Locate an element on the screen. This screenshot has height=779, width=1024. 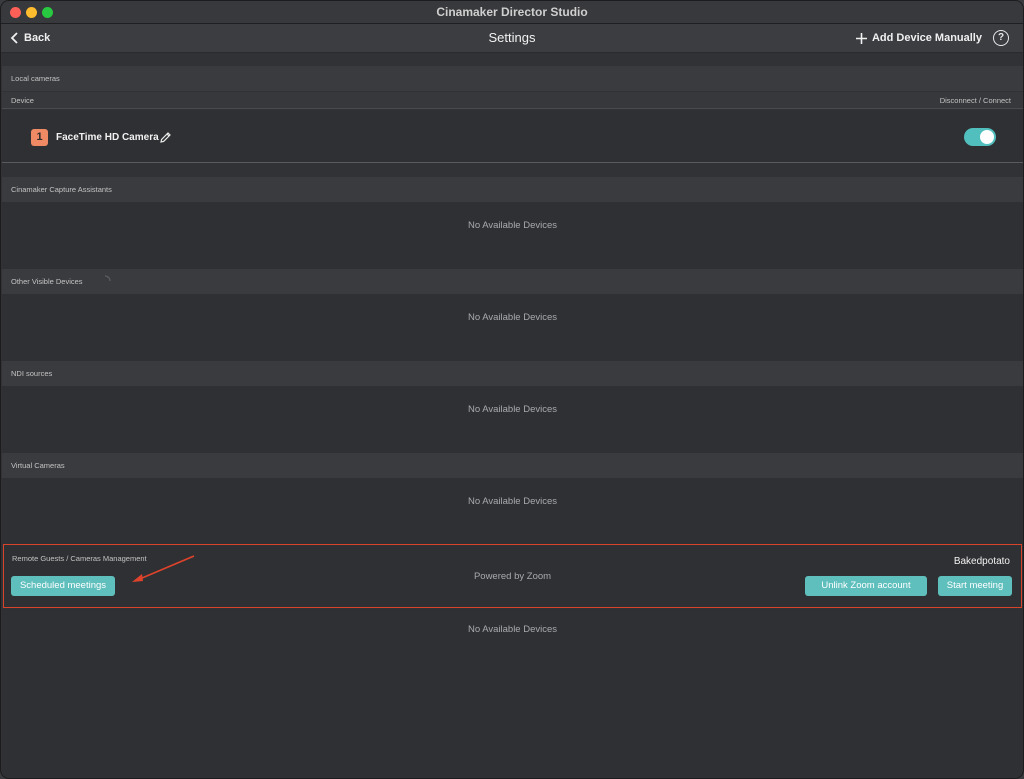
camera-index-badge: 1 is located at coordinates (39, 137).